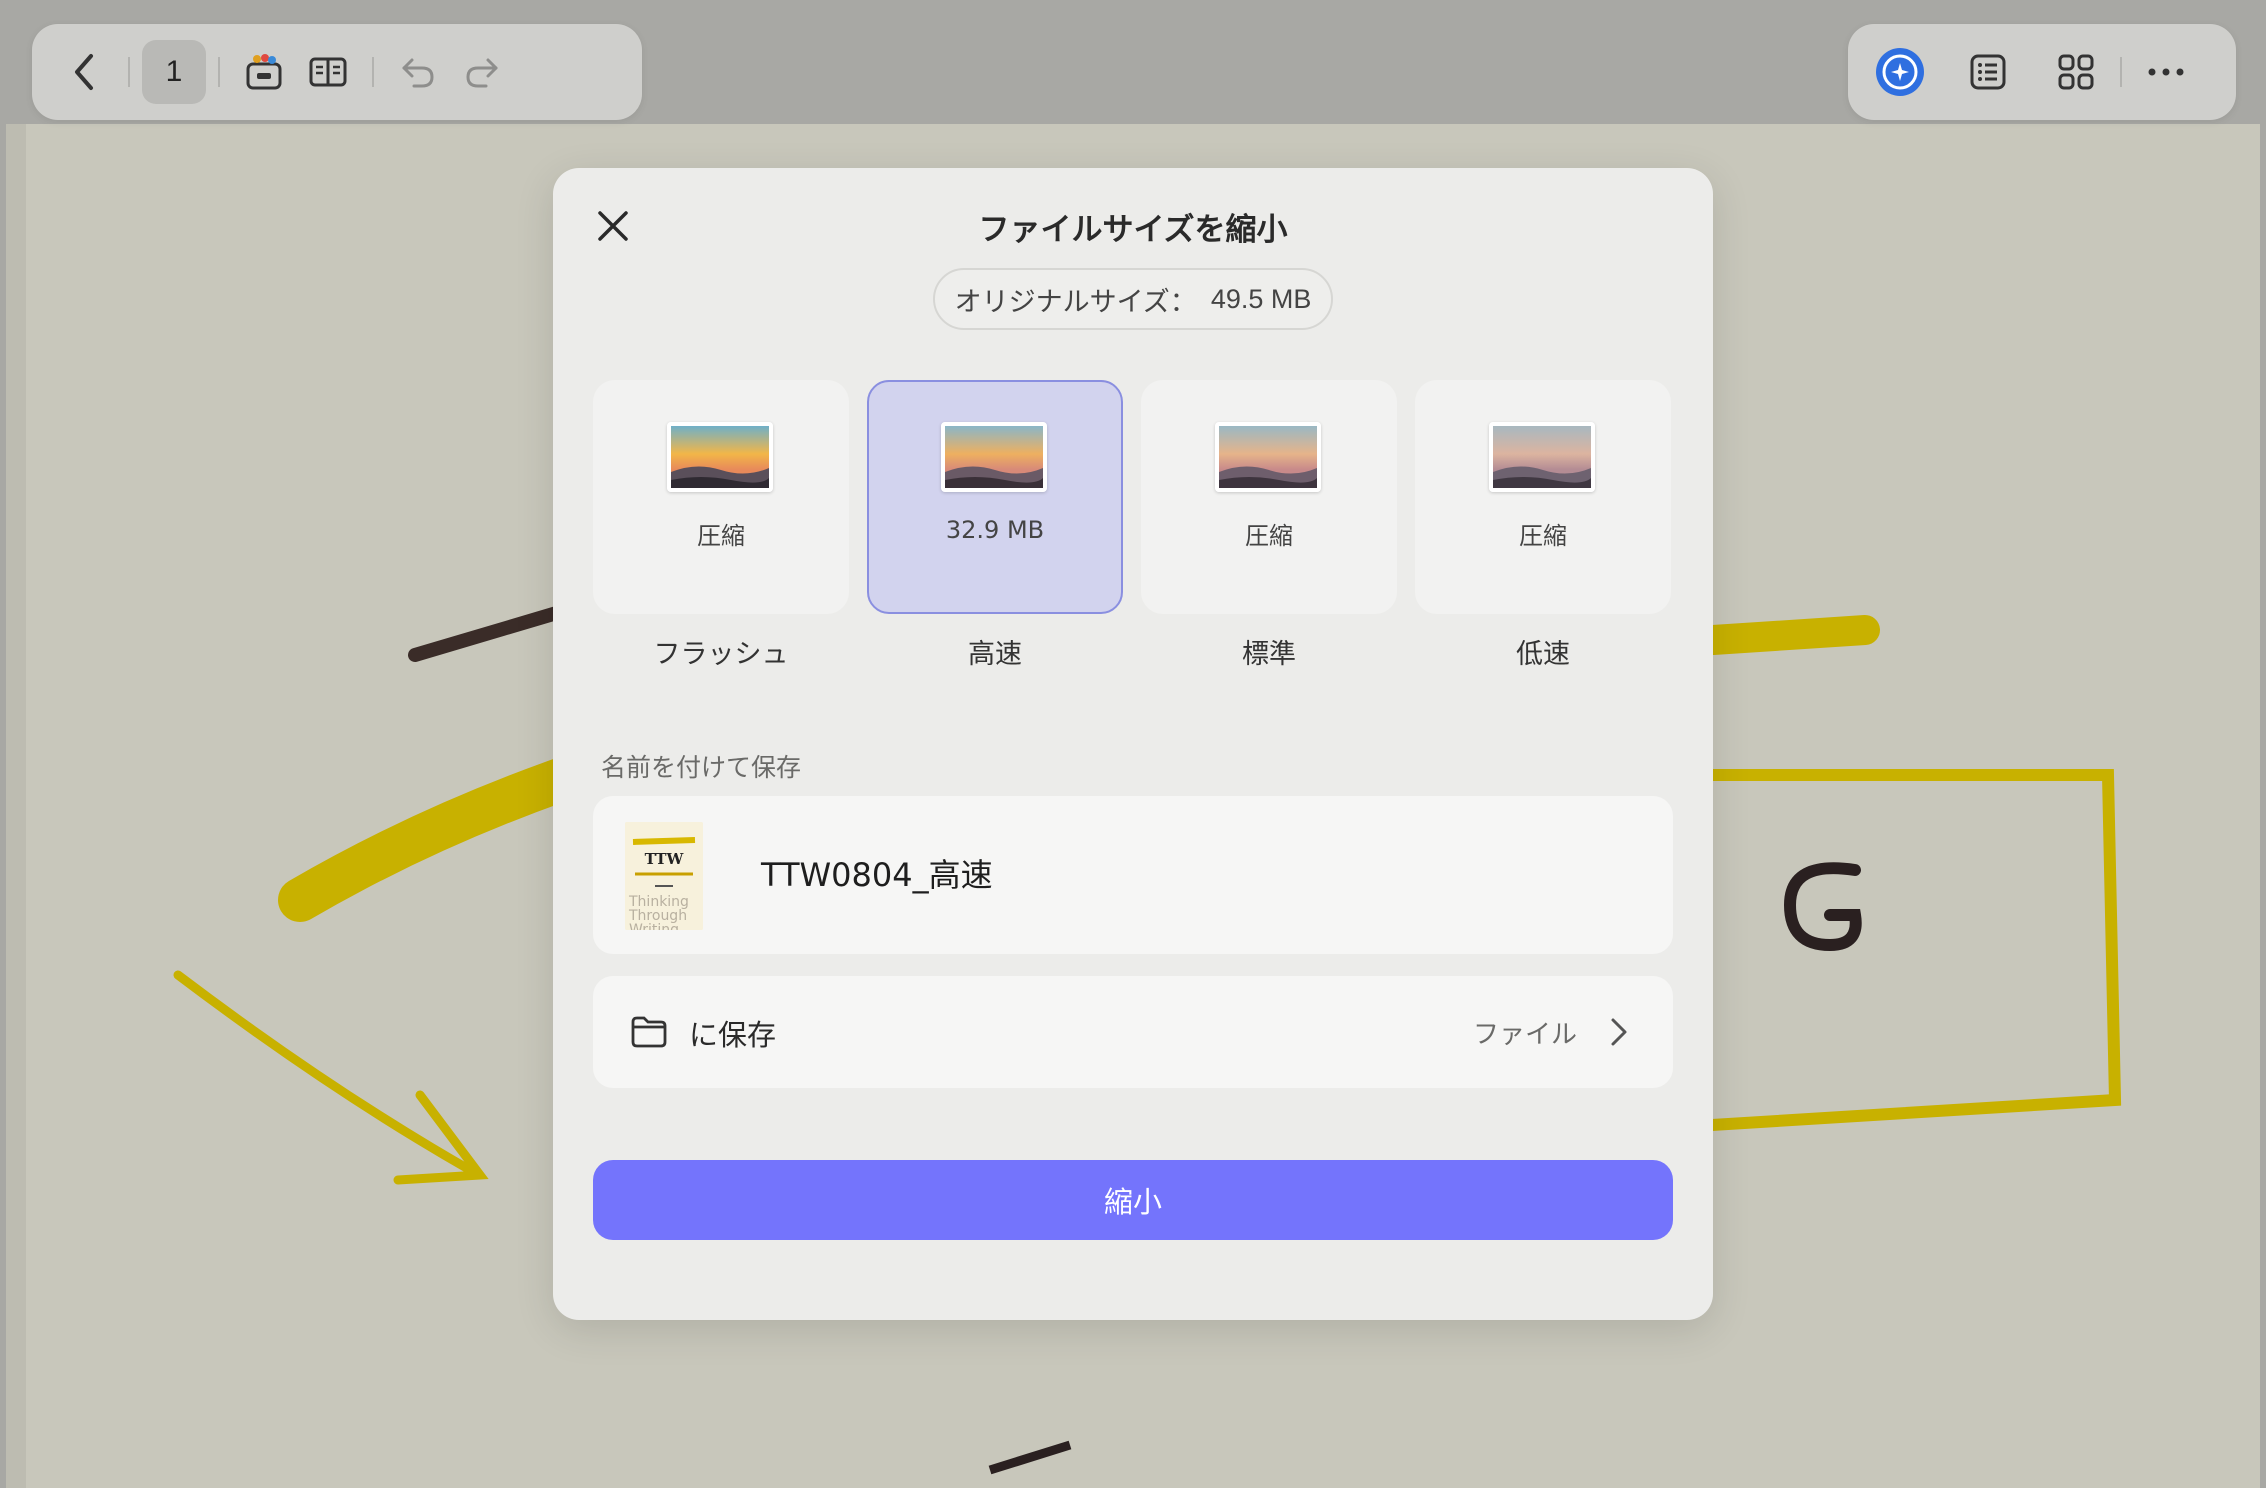  What do you see at coordinates (2042, 72) in the screenshot?
I see `toolbar-right` at bounding box center [2042, 72].